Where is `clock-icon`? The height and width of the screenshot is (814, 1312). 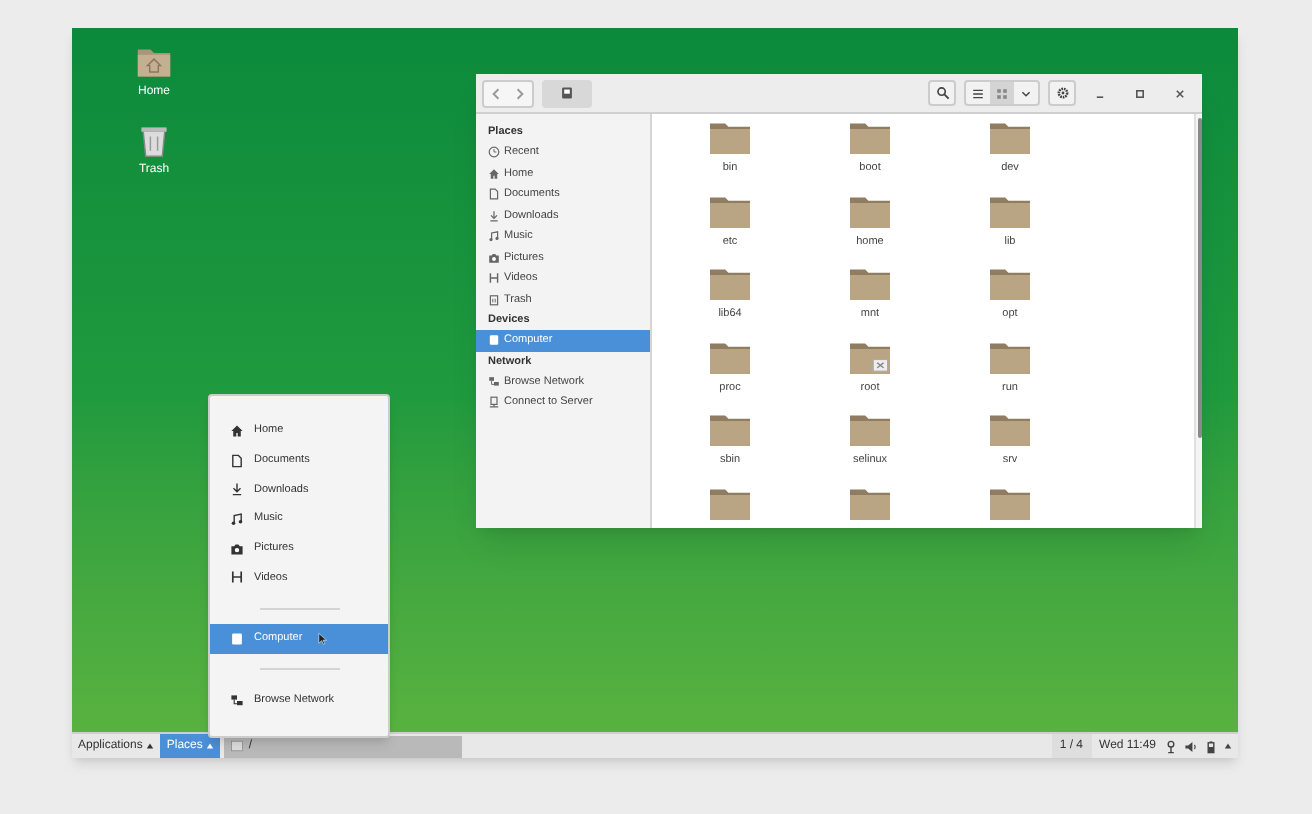 clock-icon is located at coordinates (494, 152).